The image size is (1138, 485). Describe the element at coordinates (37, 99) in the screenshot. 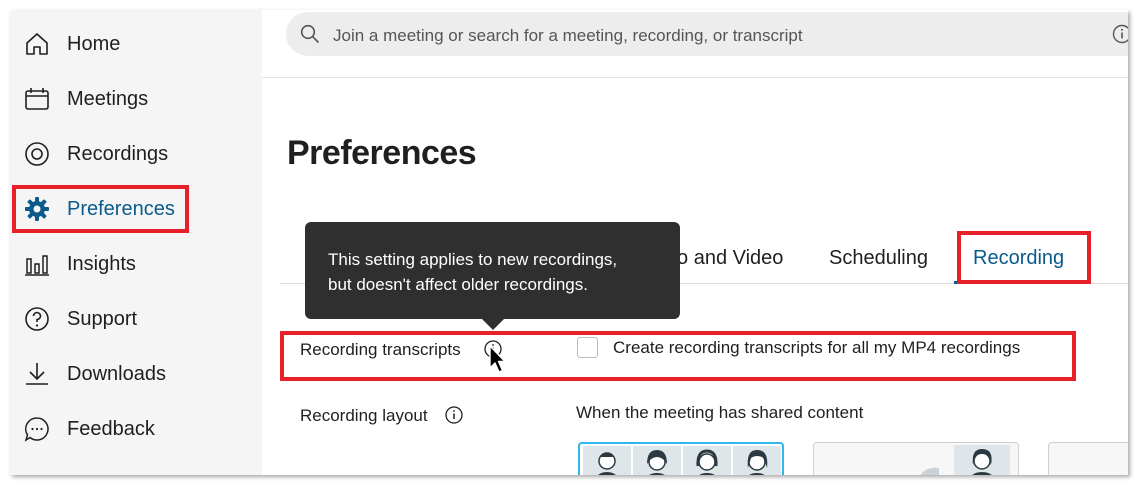

I see `calendar-icon` at that location.